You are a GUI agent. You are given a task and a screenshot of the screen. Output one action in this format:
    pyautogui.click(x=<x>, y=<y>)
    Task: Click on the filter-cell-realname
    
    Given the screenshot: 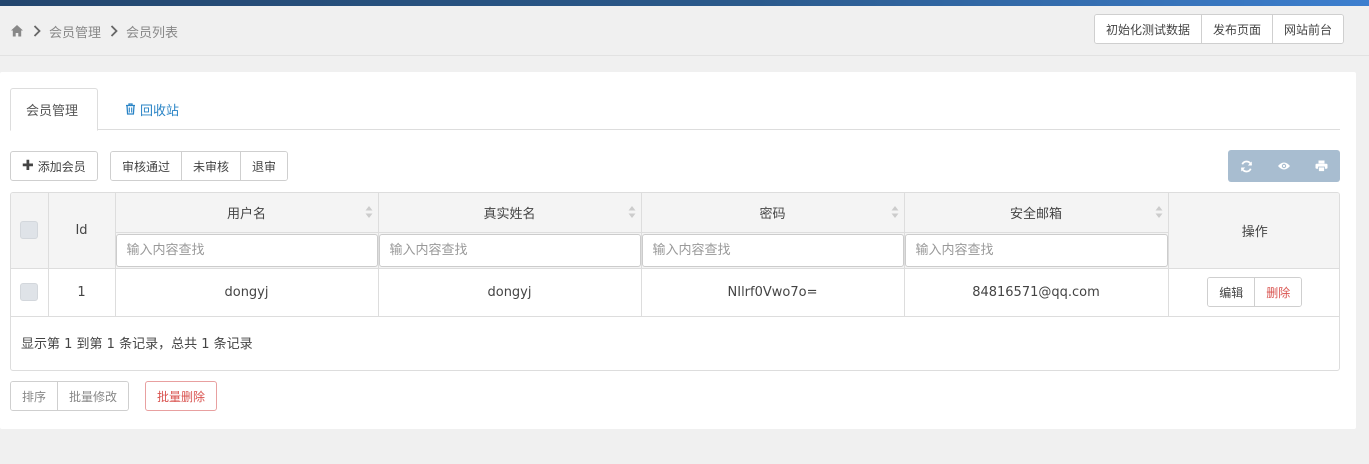 What is the action you would take?
    pyautogui.click(x=509, y=250)
    